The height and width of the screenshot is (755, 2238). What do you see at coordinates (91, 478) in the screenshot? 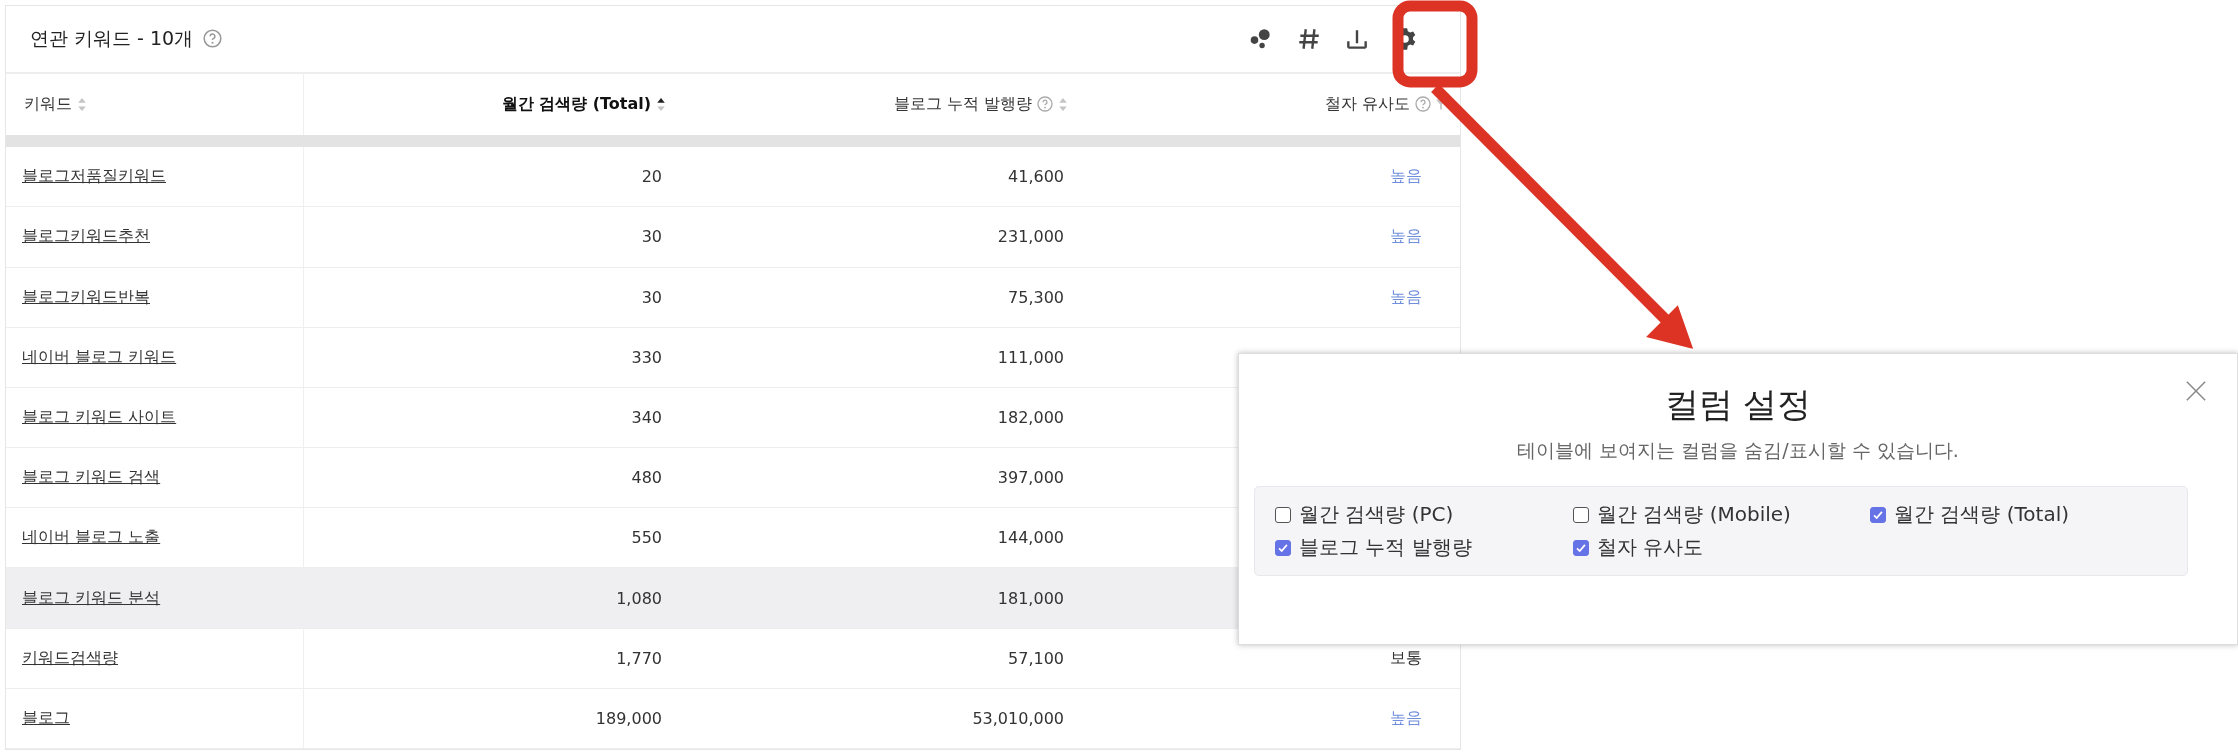
I see `keyword-link: 블로그 키워드 검색` at bounding box center [91, 478].